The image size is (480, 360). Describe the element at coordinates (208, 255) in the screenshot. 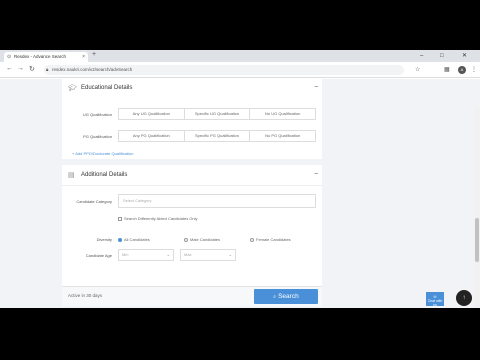

I see `age-max-select: Max ⌄` at that location.